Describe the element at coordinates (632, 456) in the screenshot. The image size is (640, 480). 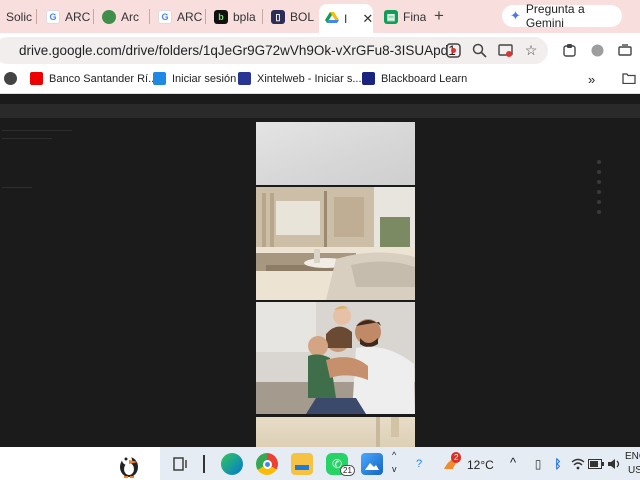
I see `language-label: ENG` at that location.